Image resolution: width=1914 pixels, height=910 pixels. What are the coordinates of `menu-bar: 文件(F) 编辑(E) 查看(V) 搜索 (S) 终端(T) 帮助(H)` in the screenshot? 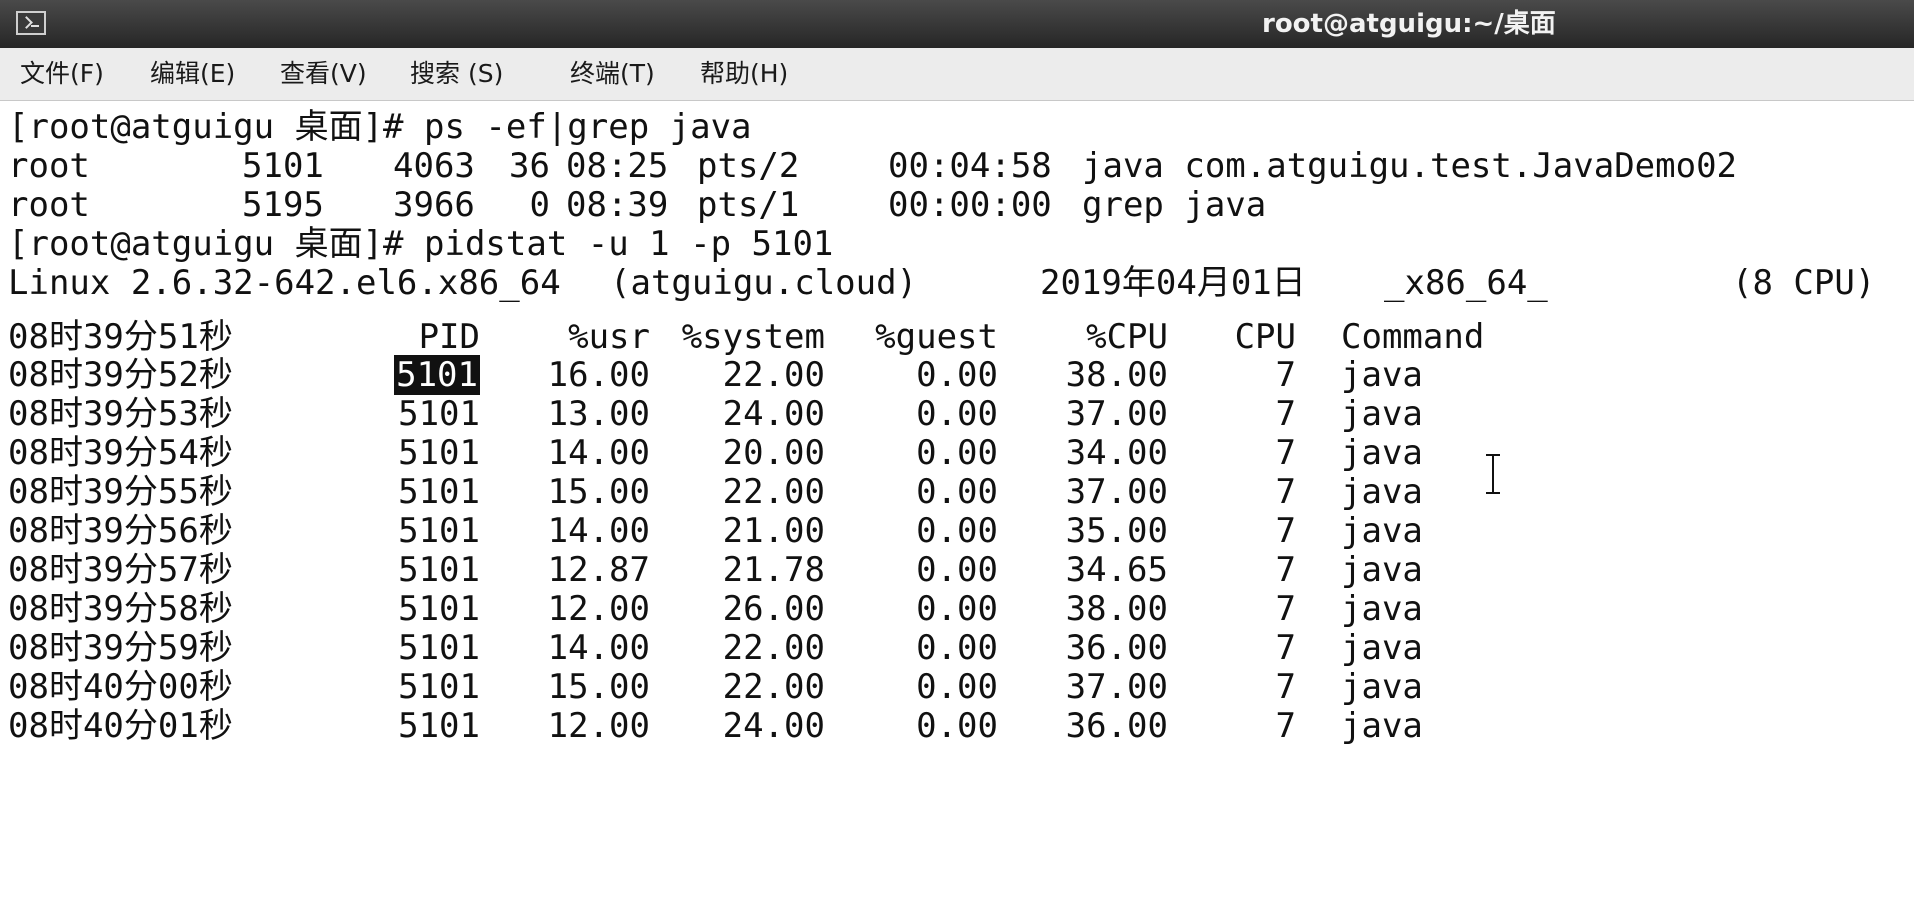 It's located at (957, 74).